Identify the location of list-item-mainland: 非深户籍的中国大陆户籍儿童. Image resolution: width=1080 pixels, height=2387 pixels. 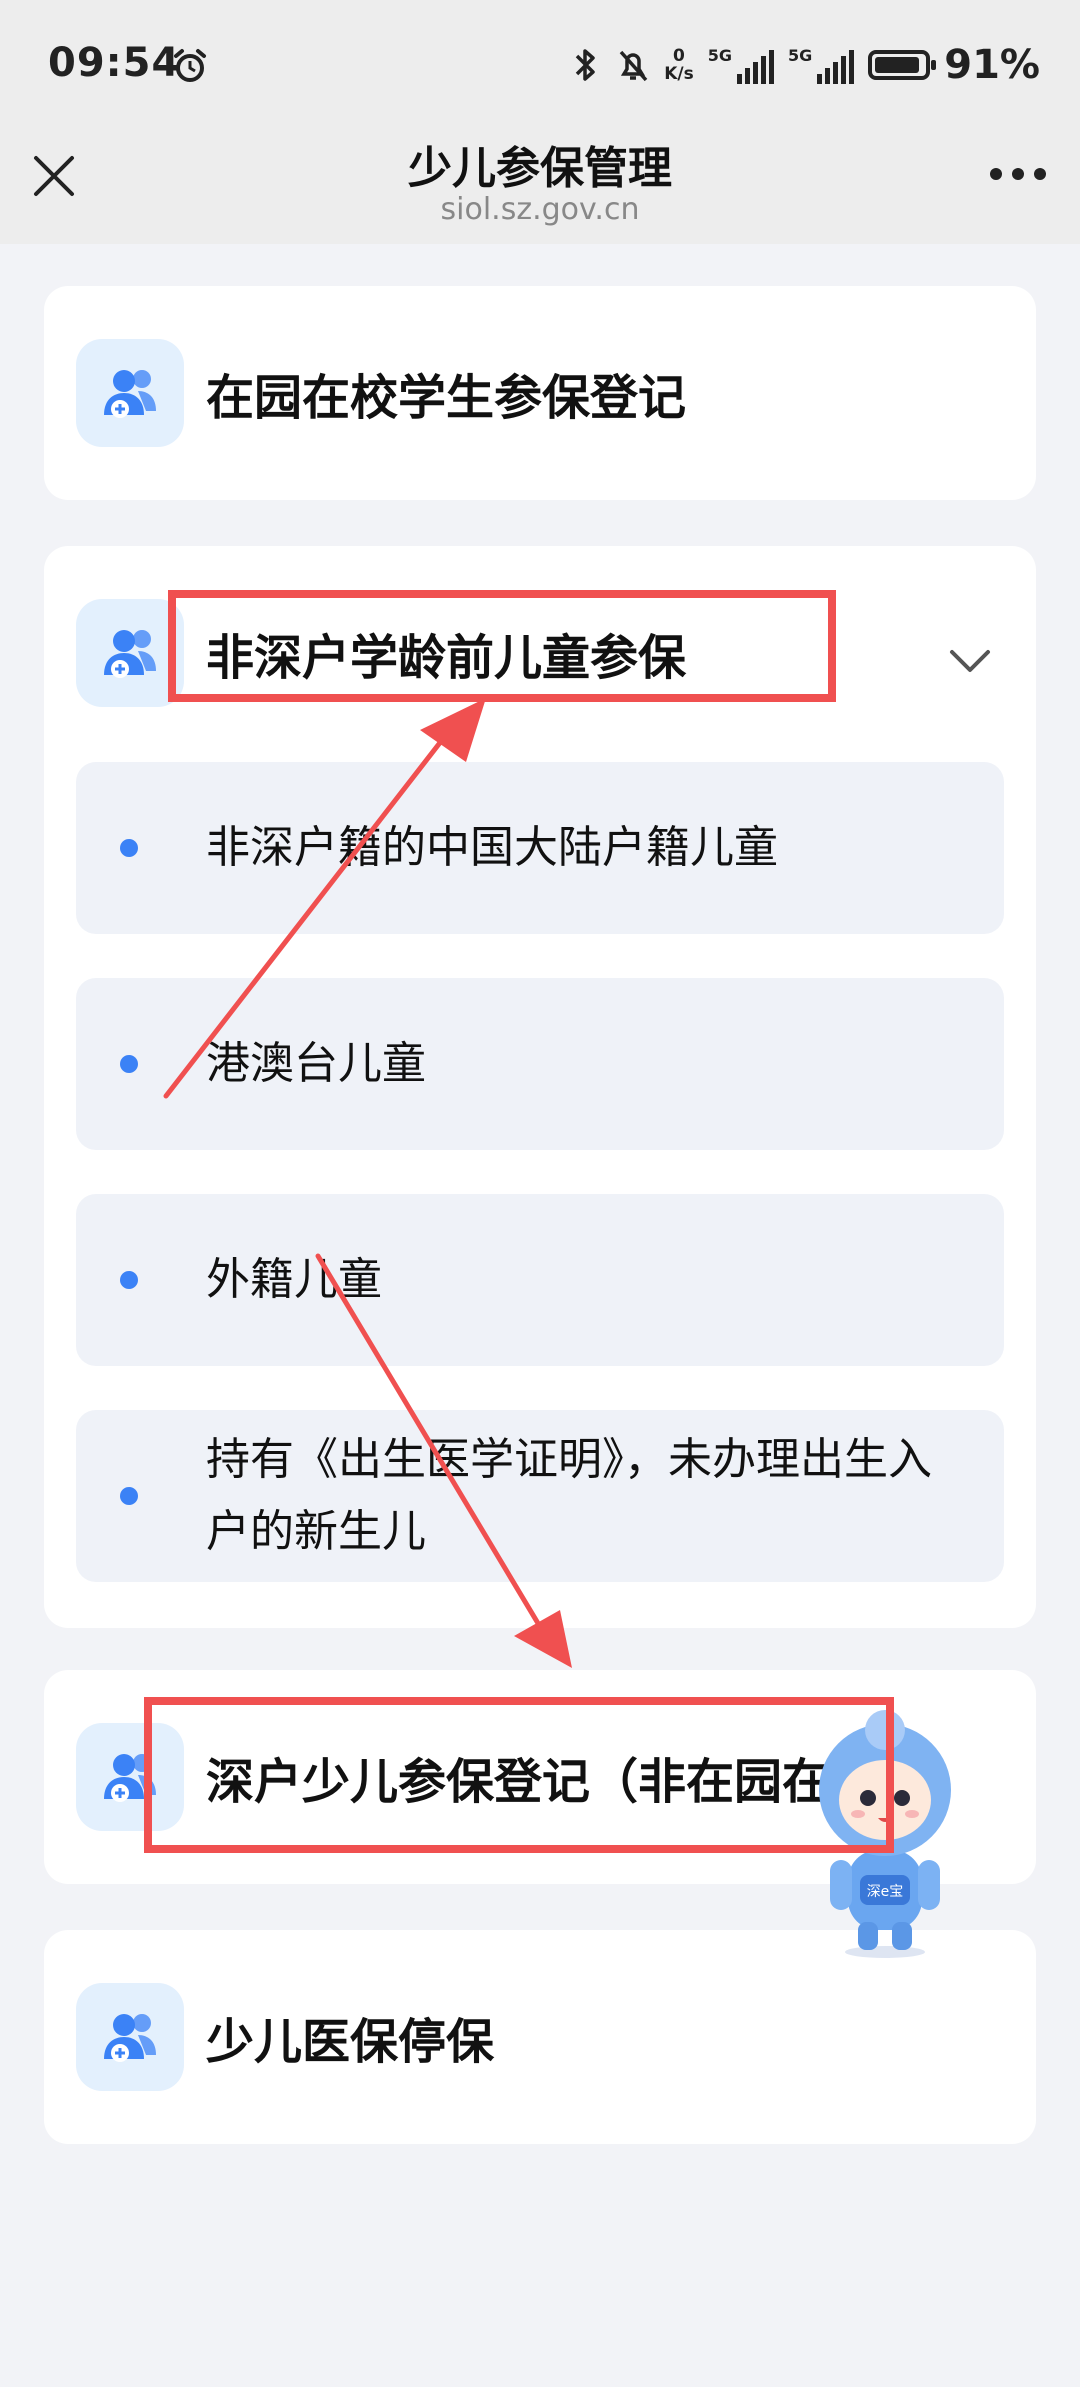
(540, 848).